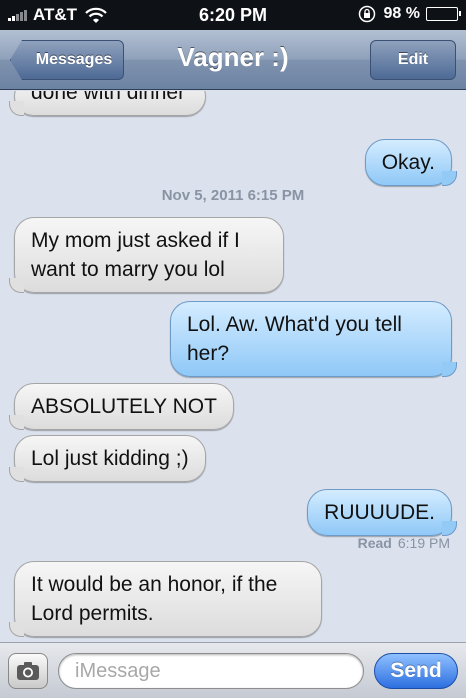  What do you see at coordinates (401, 13) in the screenshot?
I see `battery-percent: 98 %` at bounding box center [401, 13].